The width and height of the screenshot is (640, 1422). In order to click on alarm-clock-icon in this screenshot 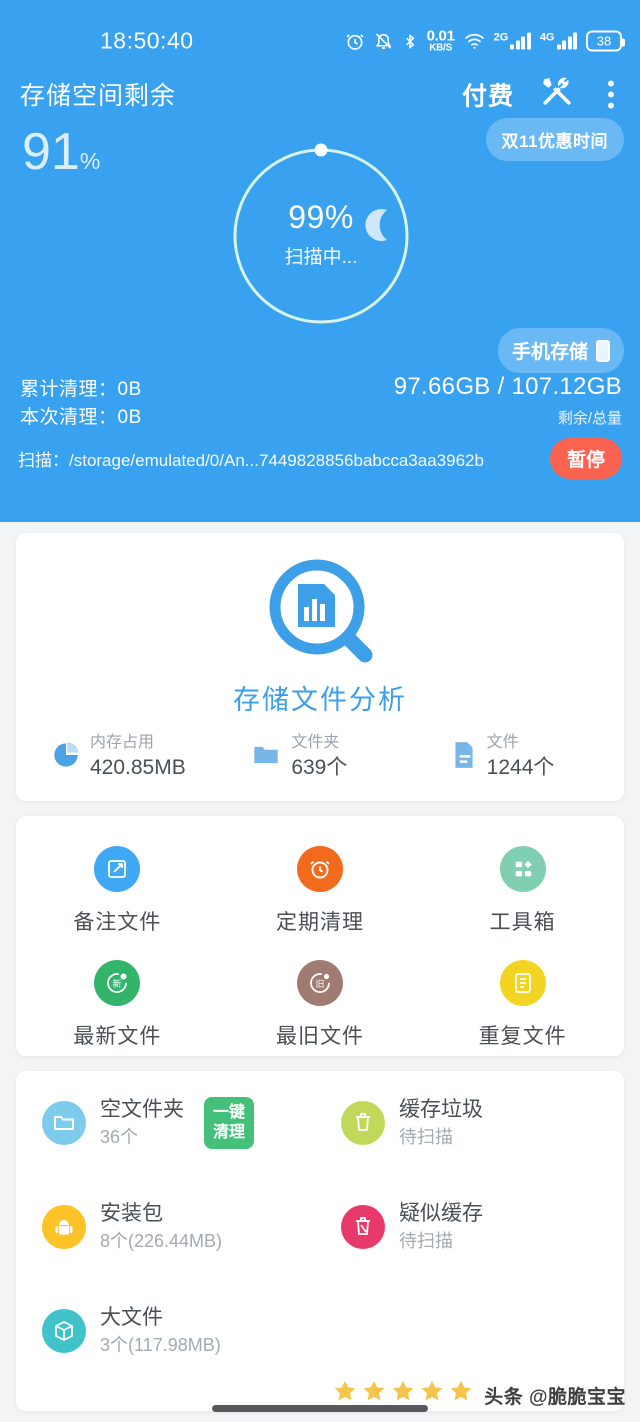, I will do `click(320, 869)`.